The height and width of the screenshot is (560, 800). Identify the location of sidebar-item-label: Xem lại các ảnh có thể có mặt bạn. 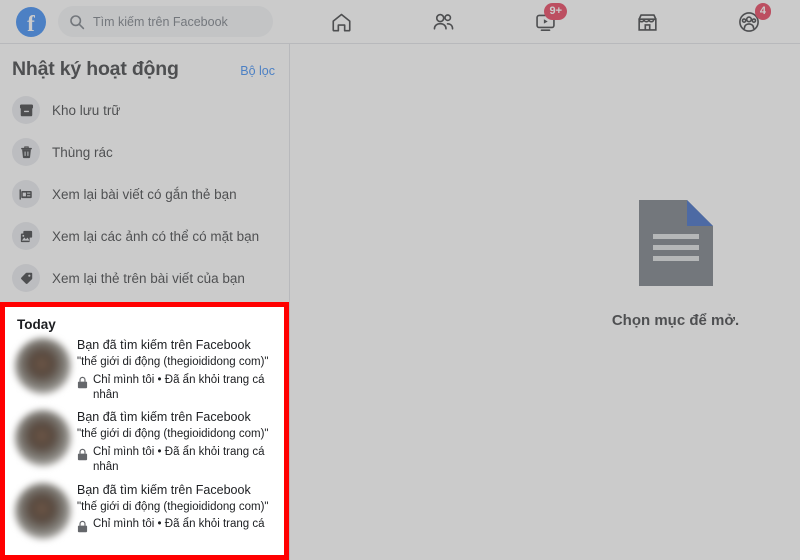
(156, 236).